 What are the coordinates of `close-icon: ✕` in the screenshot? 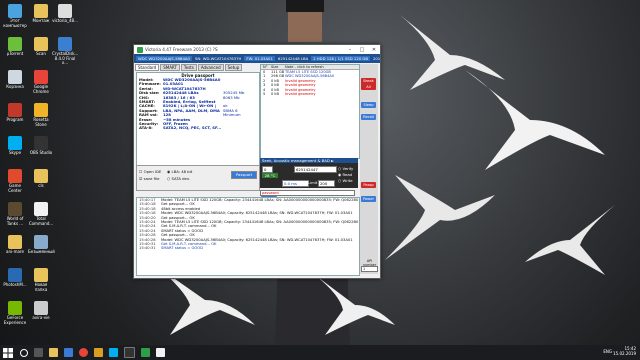 It's located at (374, 50).